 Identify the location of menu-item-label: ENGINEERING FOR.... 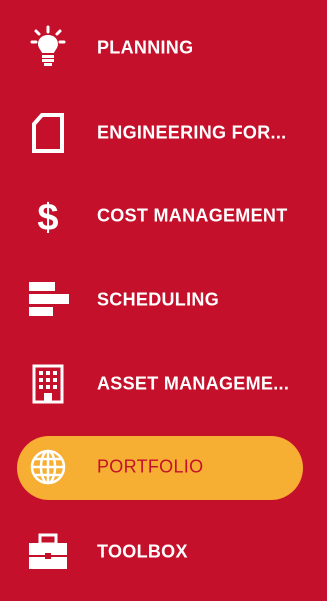
(192, 132).